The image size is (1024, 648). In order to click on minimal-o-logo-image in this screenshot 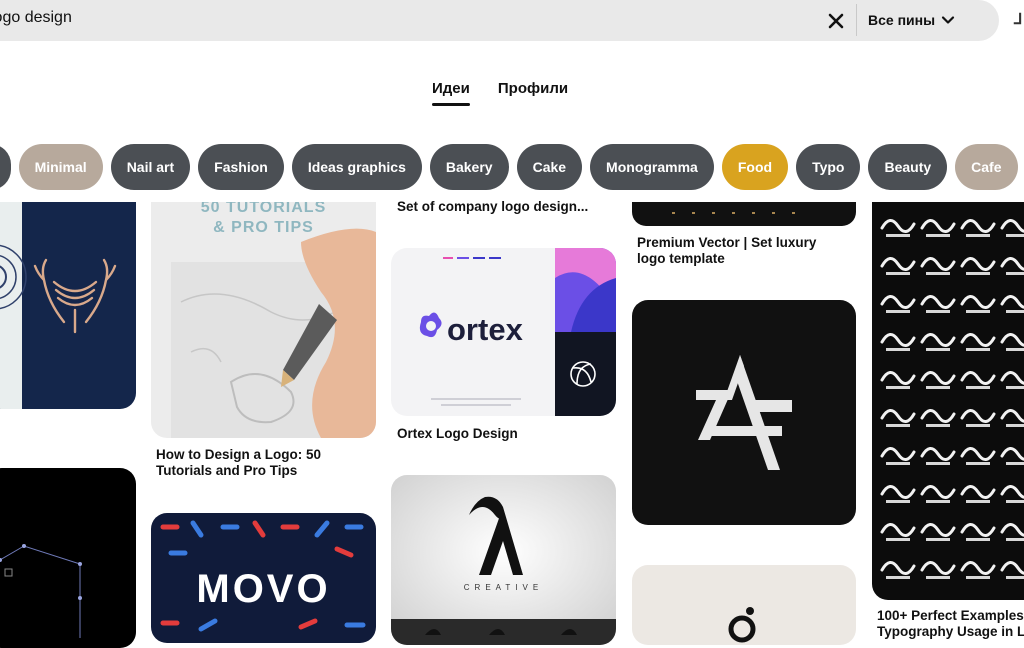, I will do `click(744, 605)`.